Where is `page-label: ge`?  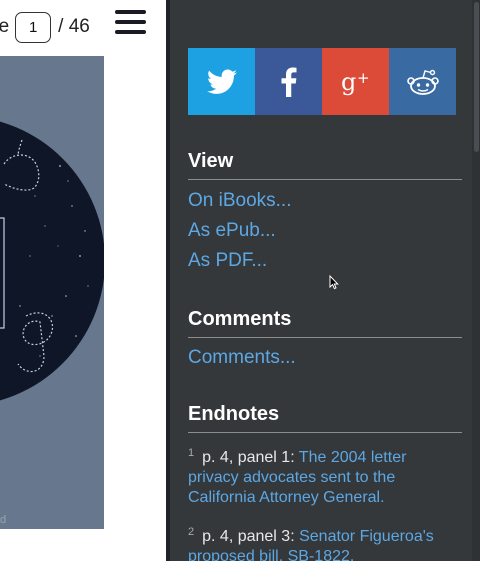
page-label: ge is located at coordinates (5, 26).